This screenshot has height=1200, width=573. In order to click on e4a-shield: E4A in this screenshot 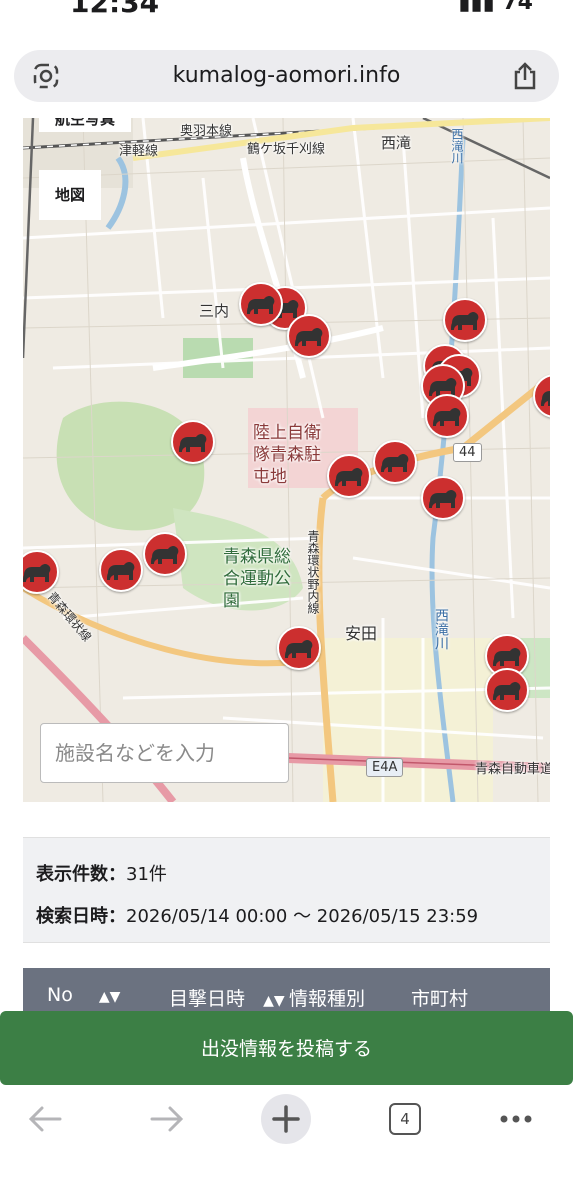, I will do `click(385, 767)`.